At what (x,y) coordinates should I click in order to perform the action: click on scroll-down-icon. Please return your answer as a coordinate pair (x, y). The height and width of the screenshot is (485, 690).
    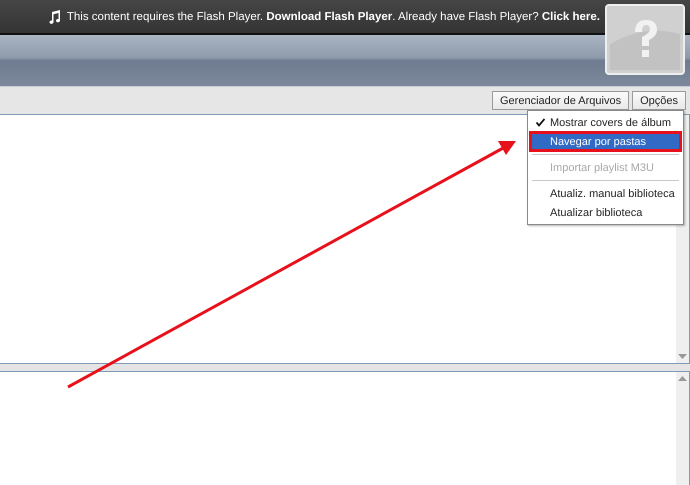
    Looking at the image, I should click on (682, 356).